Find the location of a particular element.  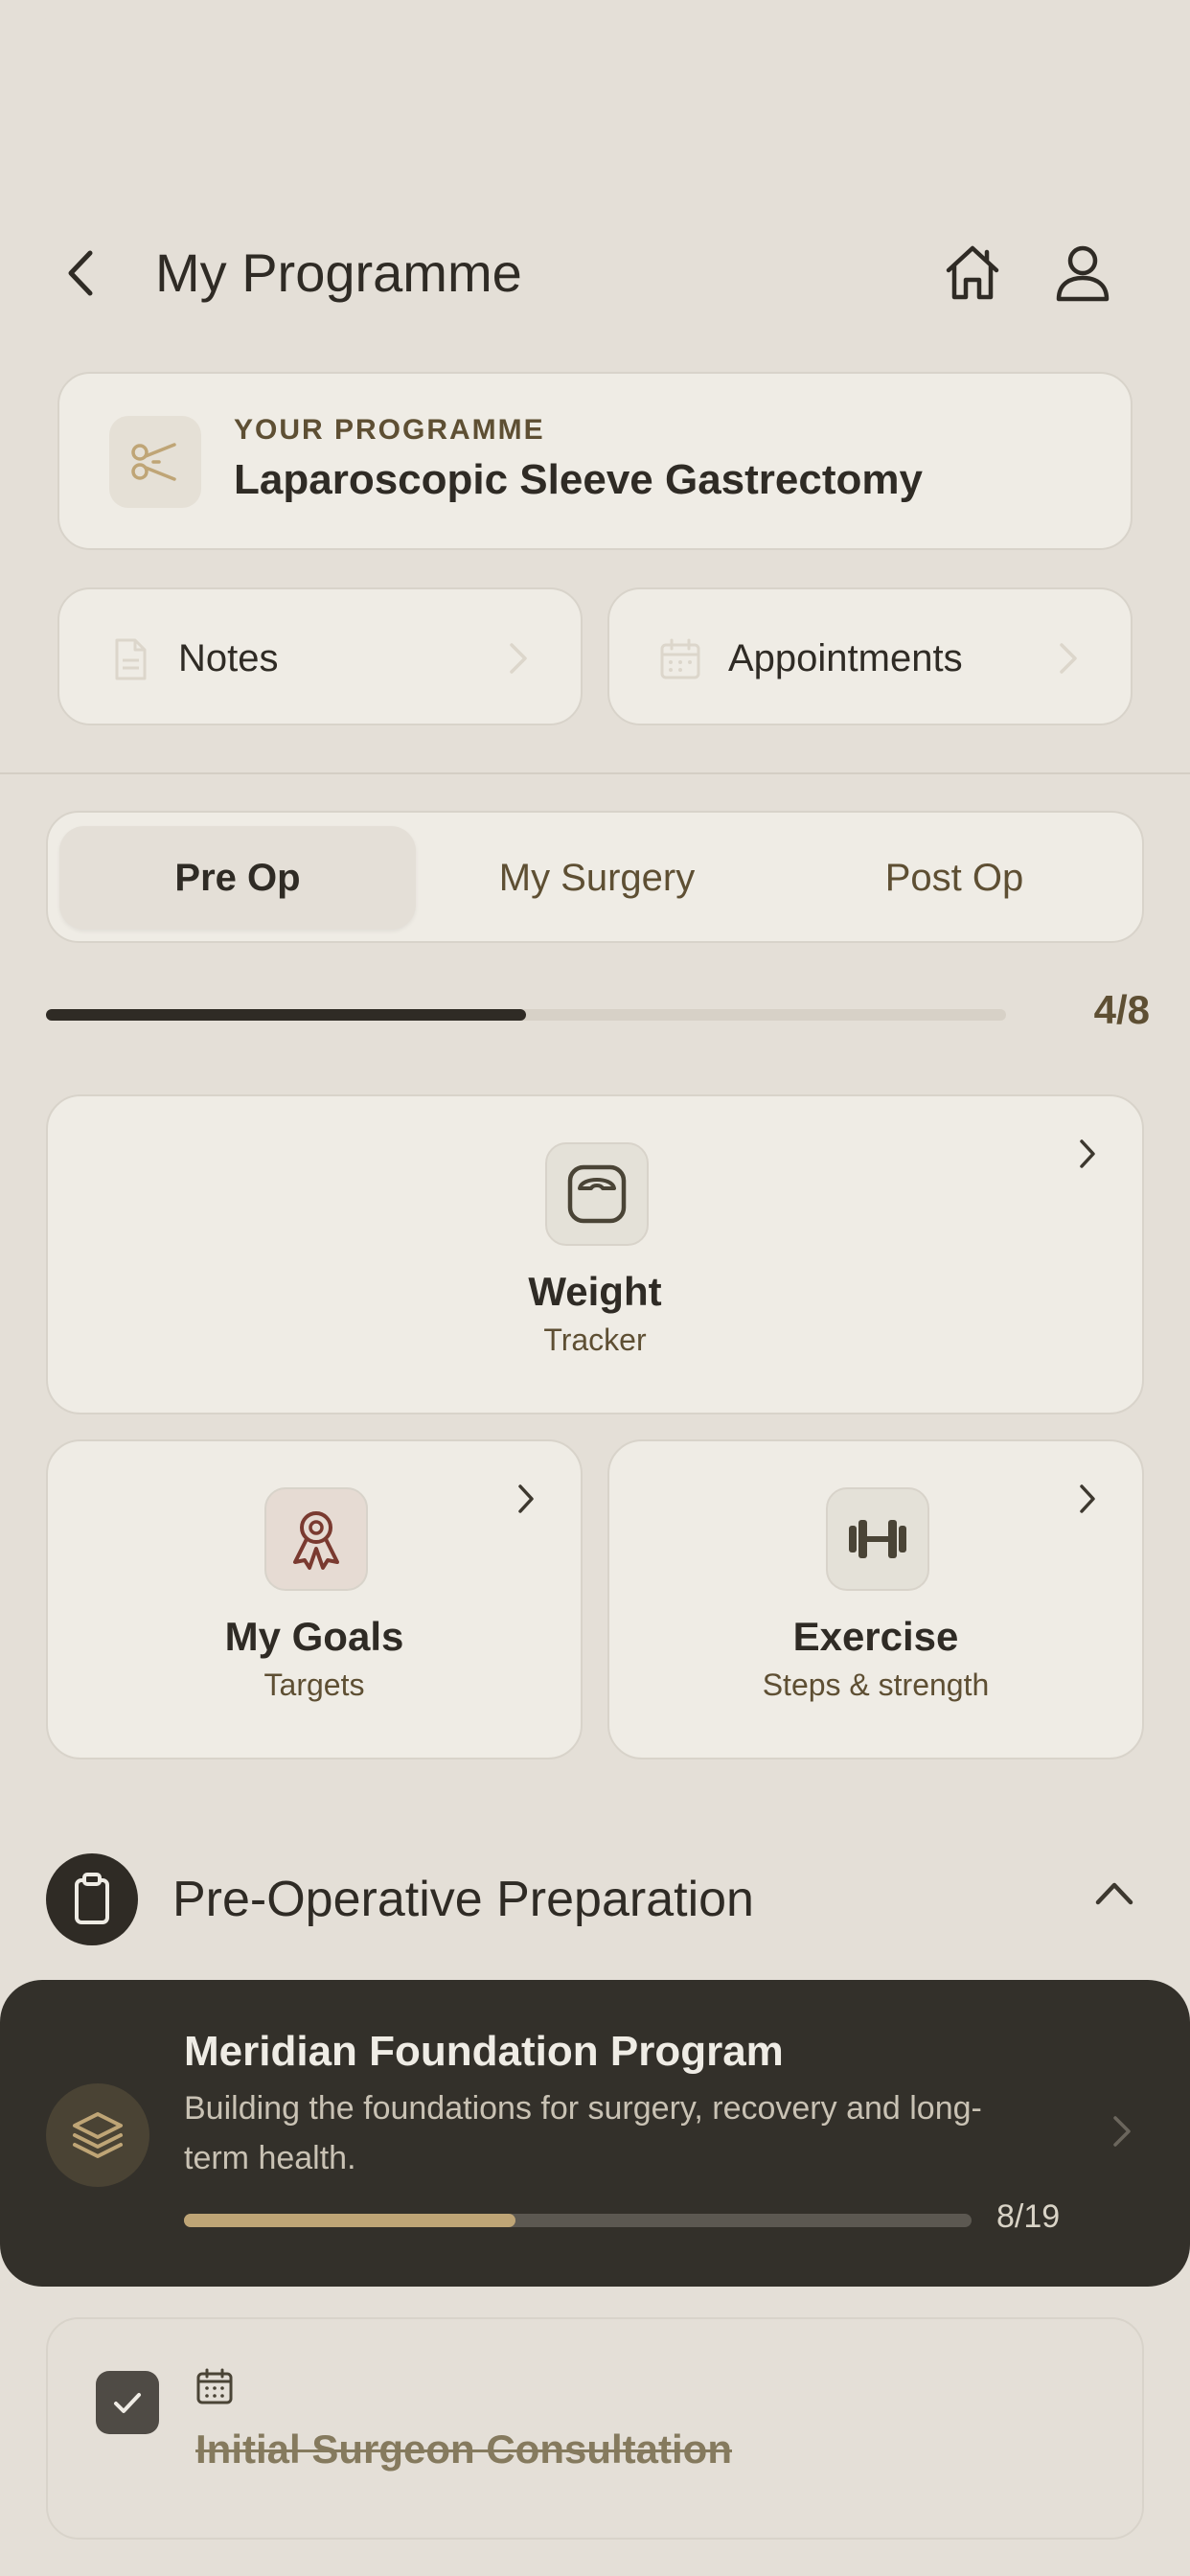

document-icon is located at coordinates (131, 659).